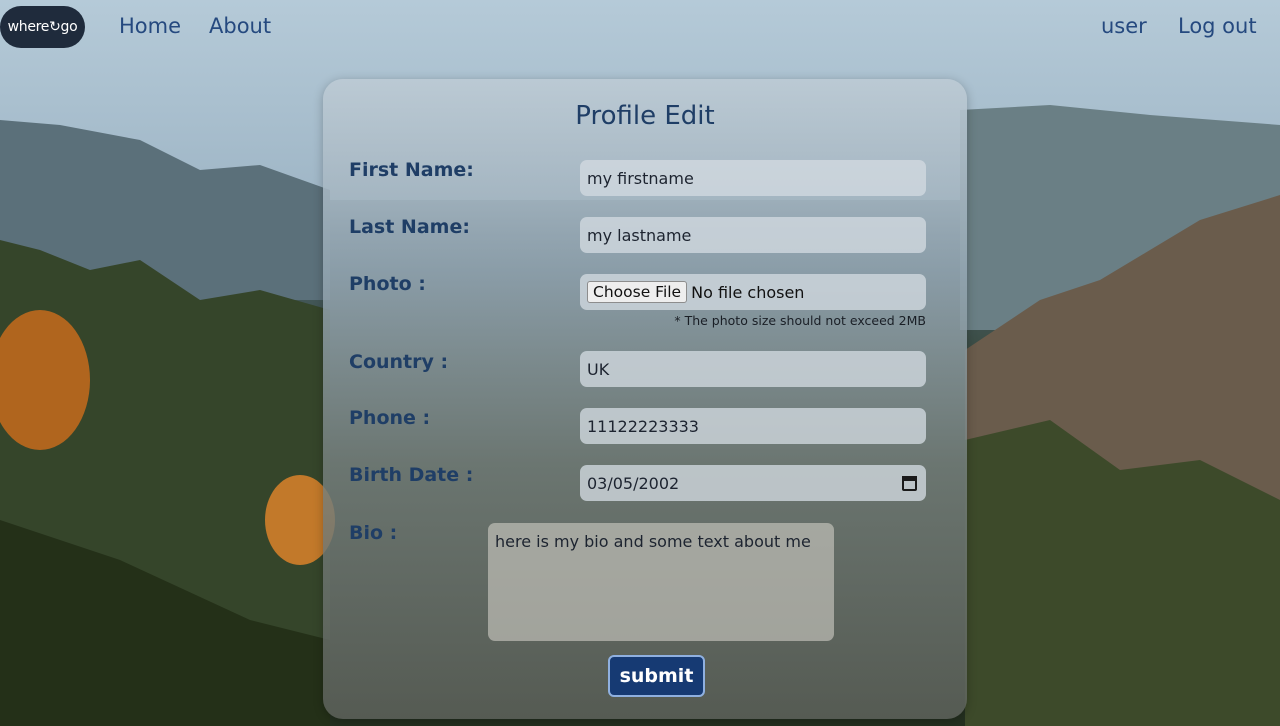  I want to click on submit-button: submit, so click(656, 676).